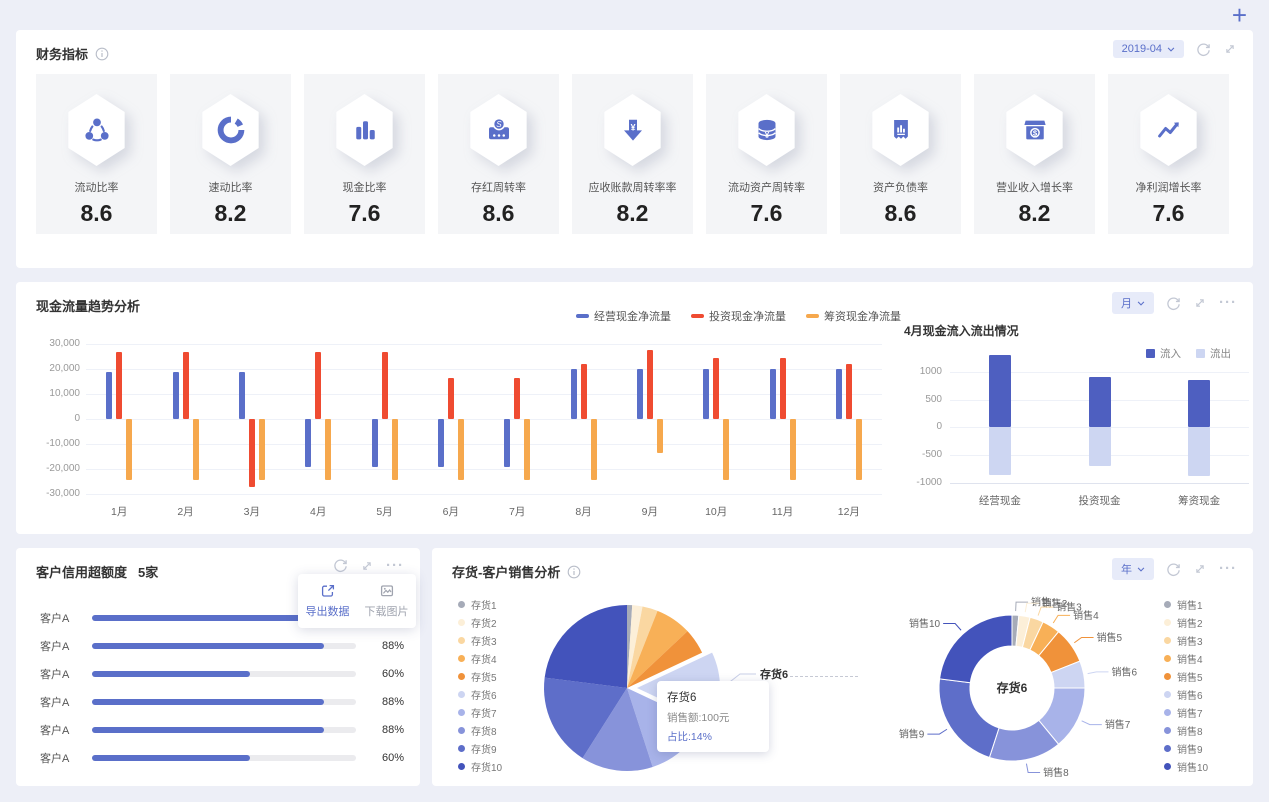  What do you see at coordinates (1186, 749) in the screenshot?
I see `legend-item: 销售9` at bounding box center [1186, 749].